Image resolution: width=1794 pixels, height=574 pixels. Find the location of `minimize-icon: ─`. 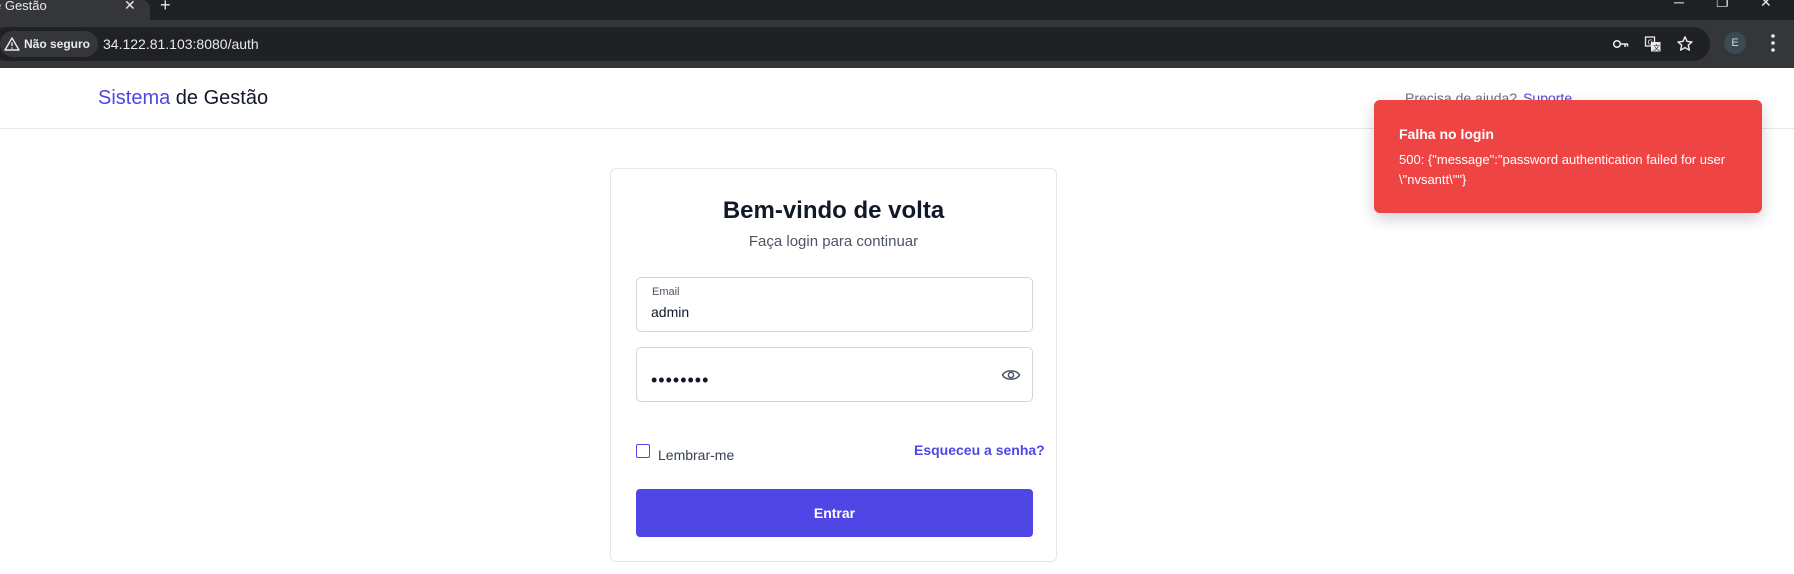

minimize-icon: ─ is located at coordinates (1679, 5).